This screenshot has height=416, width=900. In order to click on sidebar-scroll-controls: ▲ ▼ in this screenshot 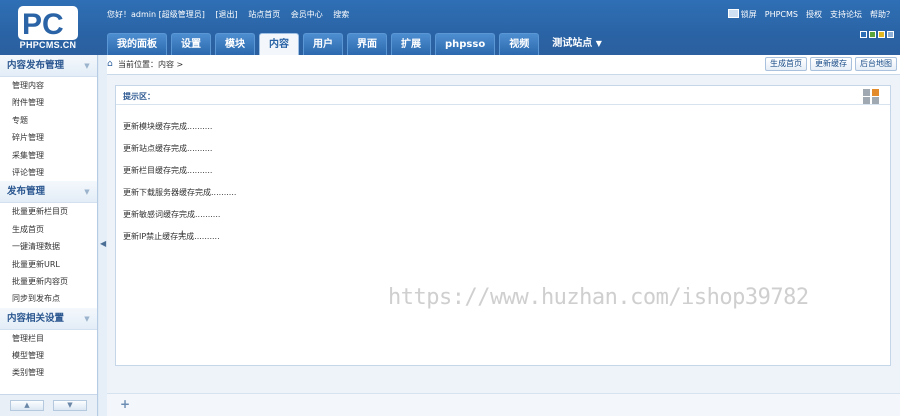, I will do `click(48, 405)`.